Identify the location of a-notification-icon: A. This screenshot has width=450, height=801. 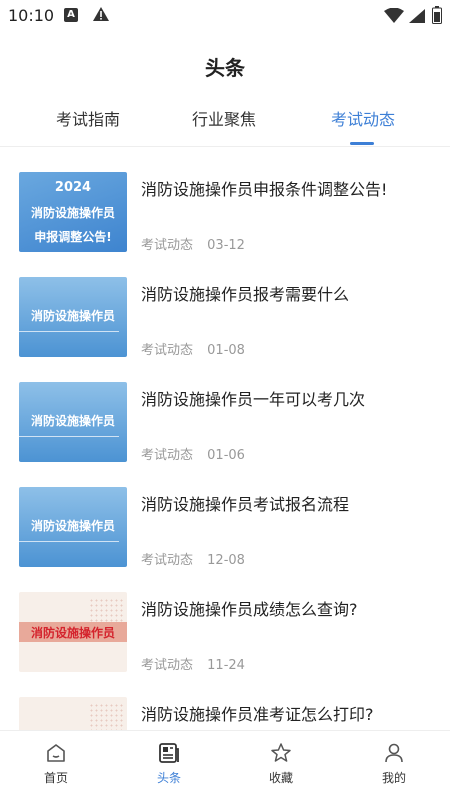
(71, 15).